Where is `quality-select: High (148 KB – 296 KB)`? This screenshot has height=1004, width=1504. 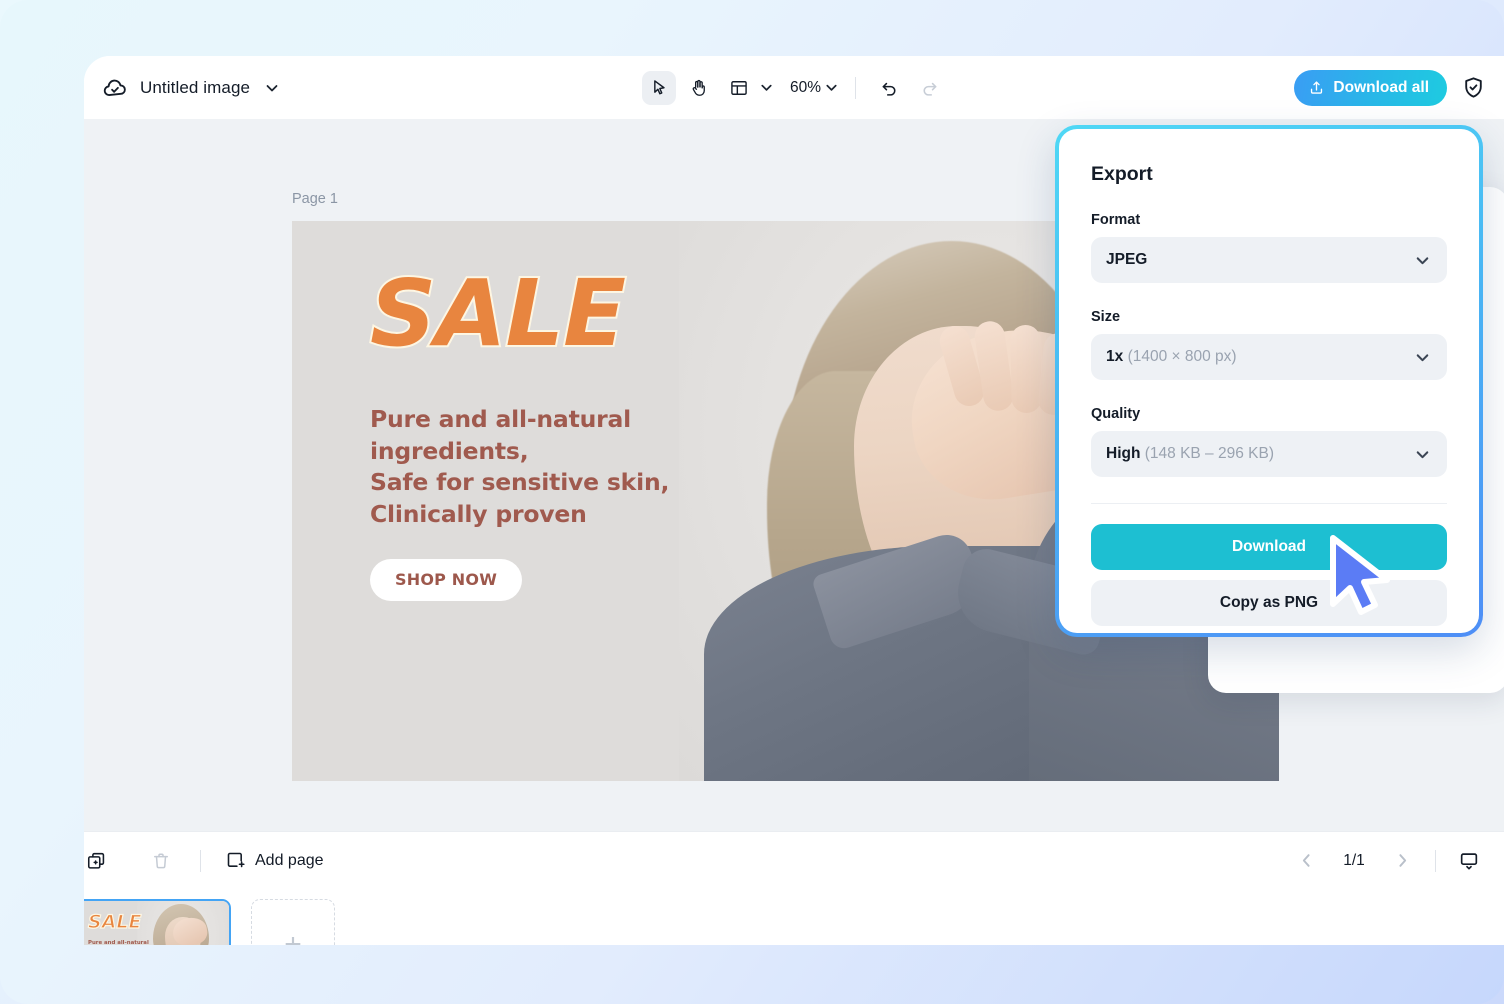 quality-select: High (148 KB – 296 KB) is located at coordinates (1269, 454).